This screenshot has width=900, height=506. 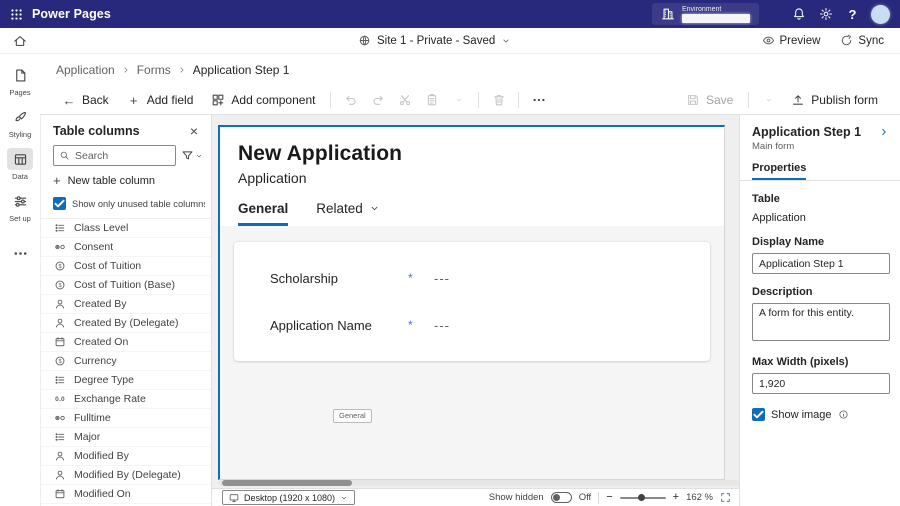 I want to click on settings-button, so click(x=825, y=14).